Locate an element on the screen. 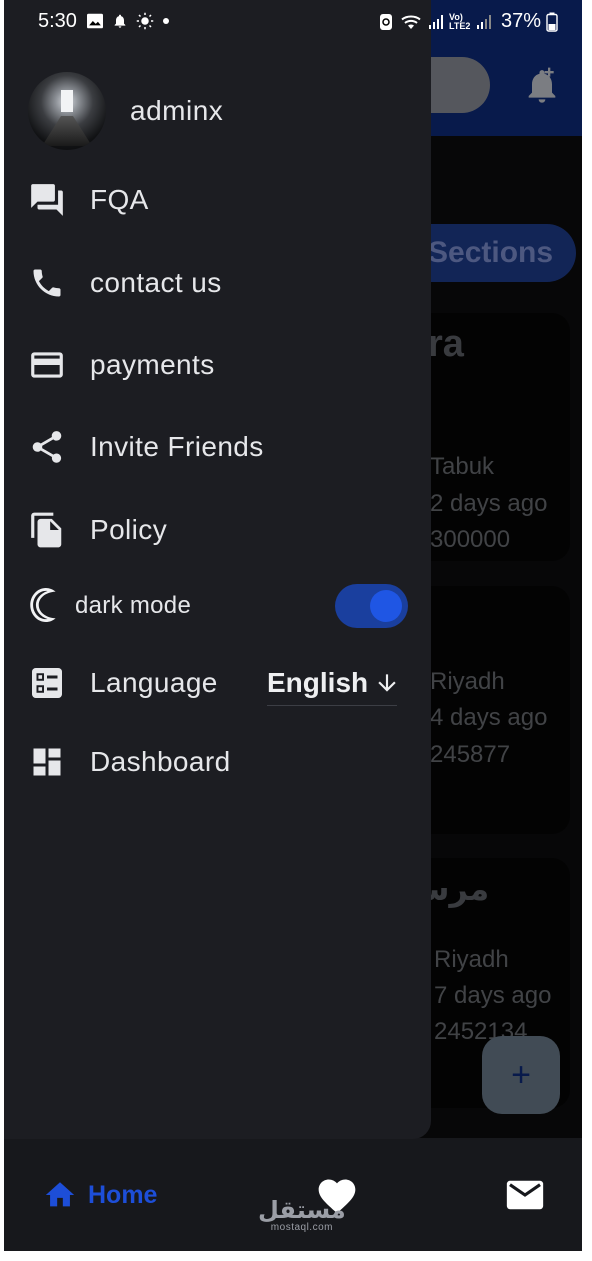 The height and width of the screenshot is (1261, 592). dashboard-icon is located at coordinates (47, 762).